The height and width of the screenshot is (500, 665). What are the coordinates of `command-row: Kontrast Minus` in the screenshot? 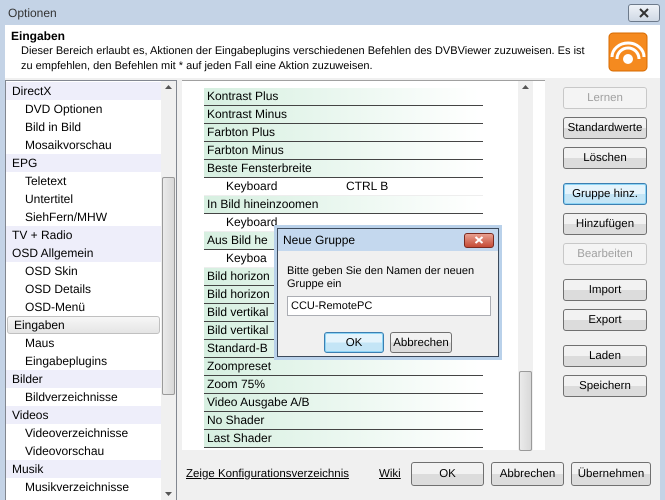 It's located at (343, 115).